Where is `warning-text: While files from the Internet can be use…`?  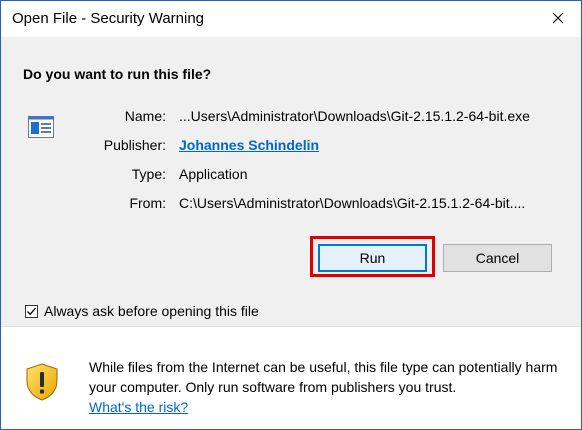
warning-text: While files from the Internet can be use… is located at coordinates (323, 377).